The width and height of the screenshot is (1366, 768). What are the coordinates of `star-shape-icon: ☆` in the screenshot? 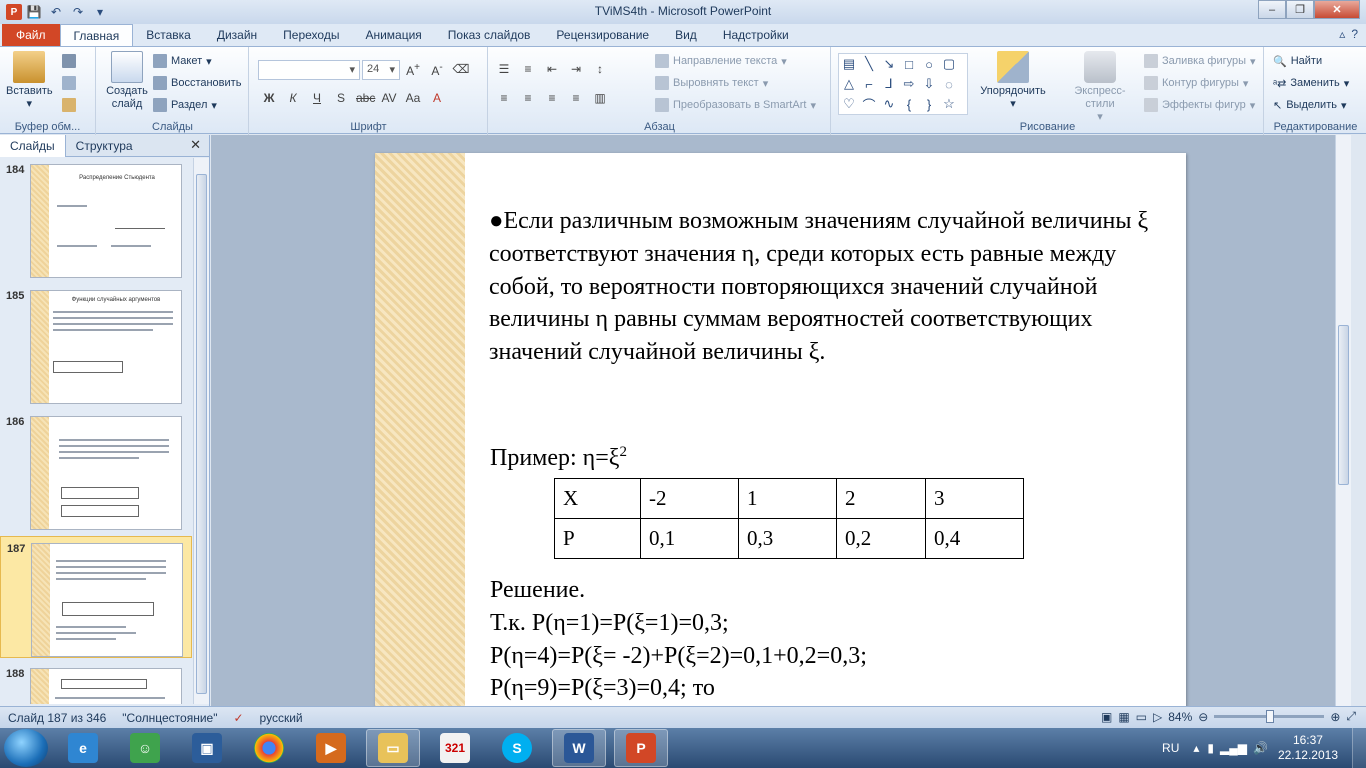 It's located at (949, 104).